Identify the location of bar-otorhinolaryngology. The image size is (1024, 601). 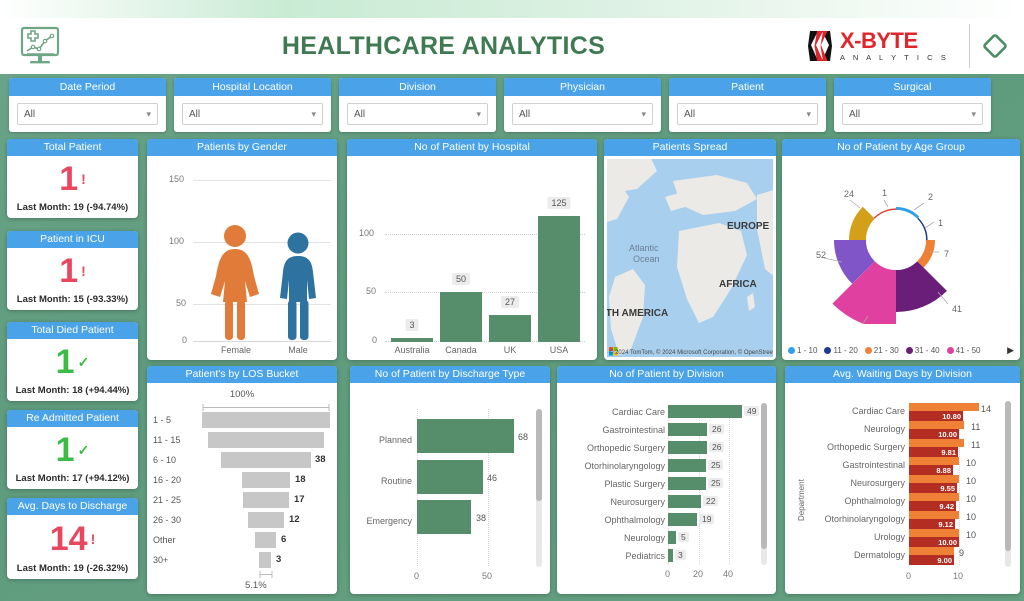
(687, 465).